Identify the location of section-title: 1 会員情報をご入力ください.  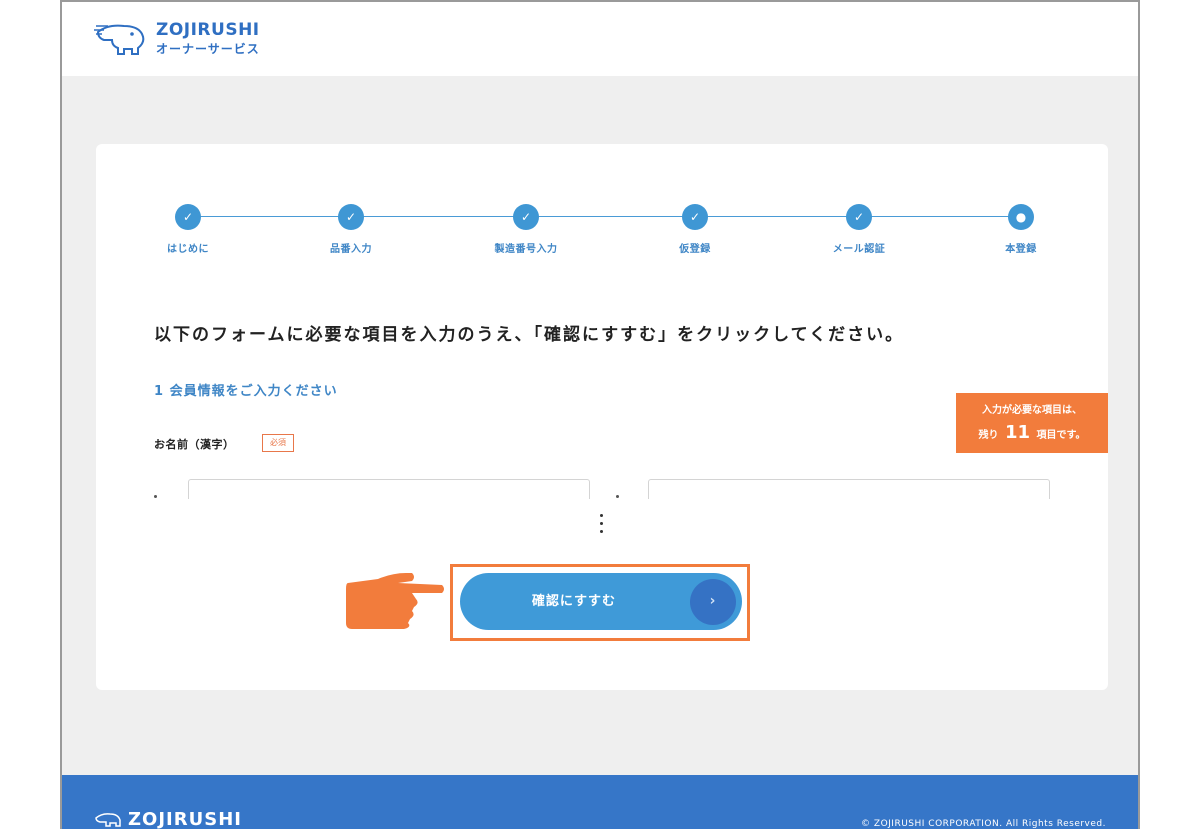
(246, 391).